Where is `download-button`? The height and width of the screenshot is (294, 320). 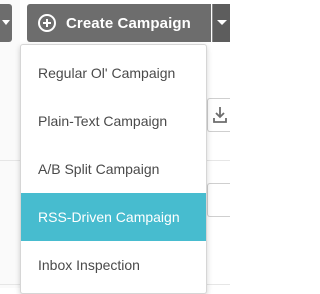 download-button is located at coordinates (218, 115).